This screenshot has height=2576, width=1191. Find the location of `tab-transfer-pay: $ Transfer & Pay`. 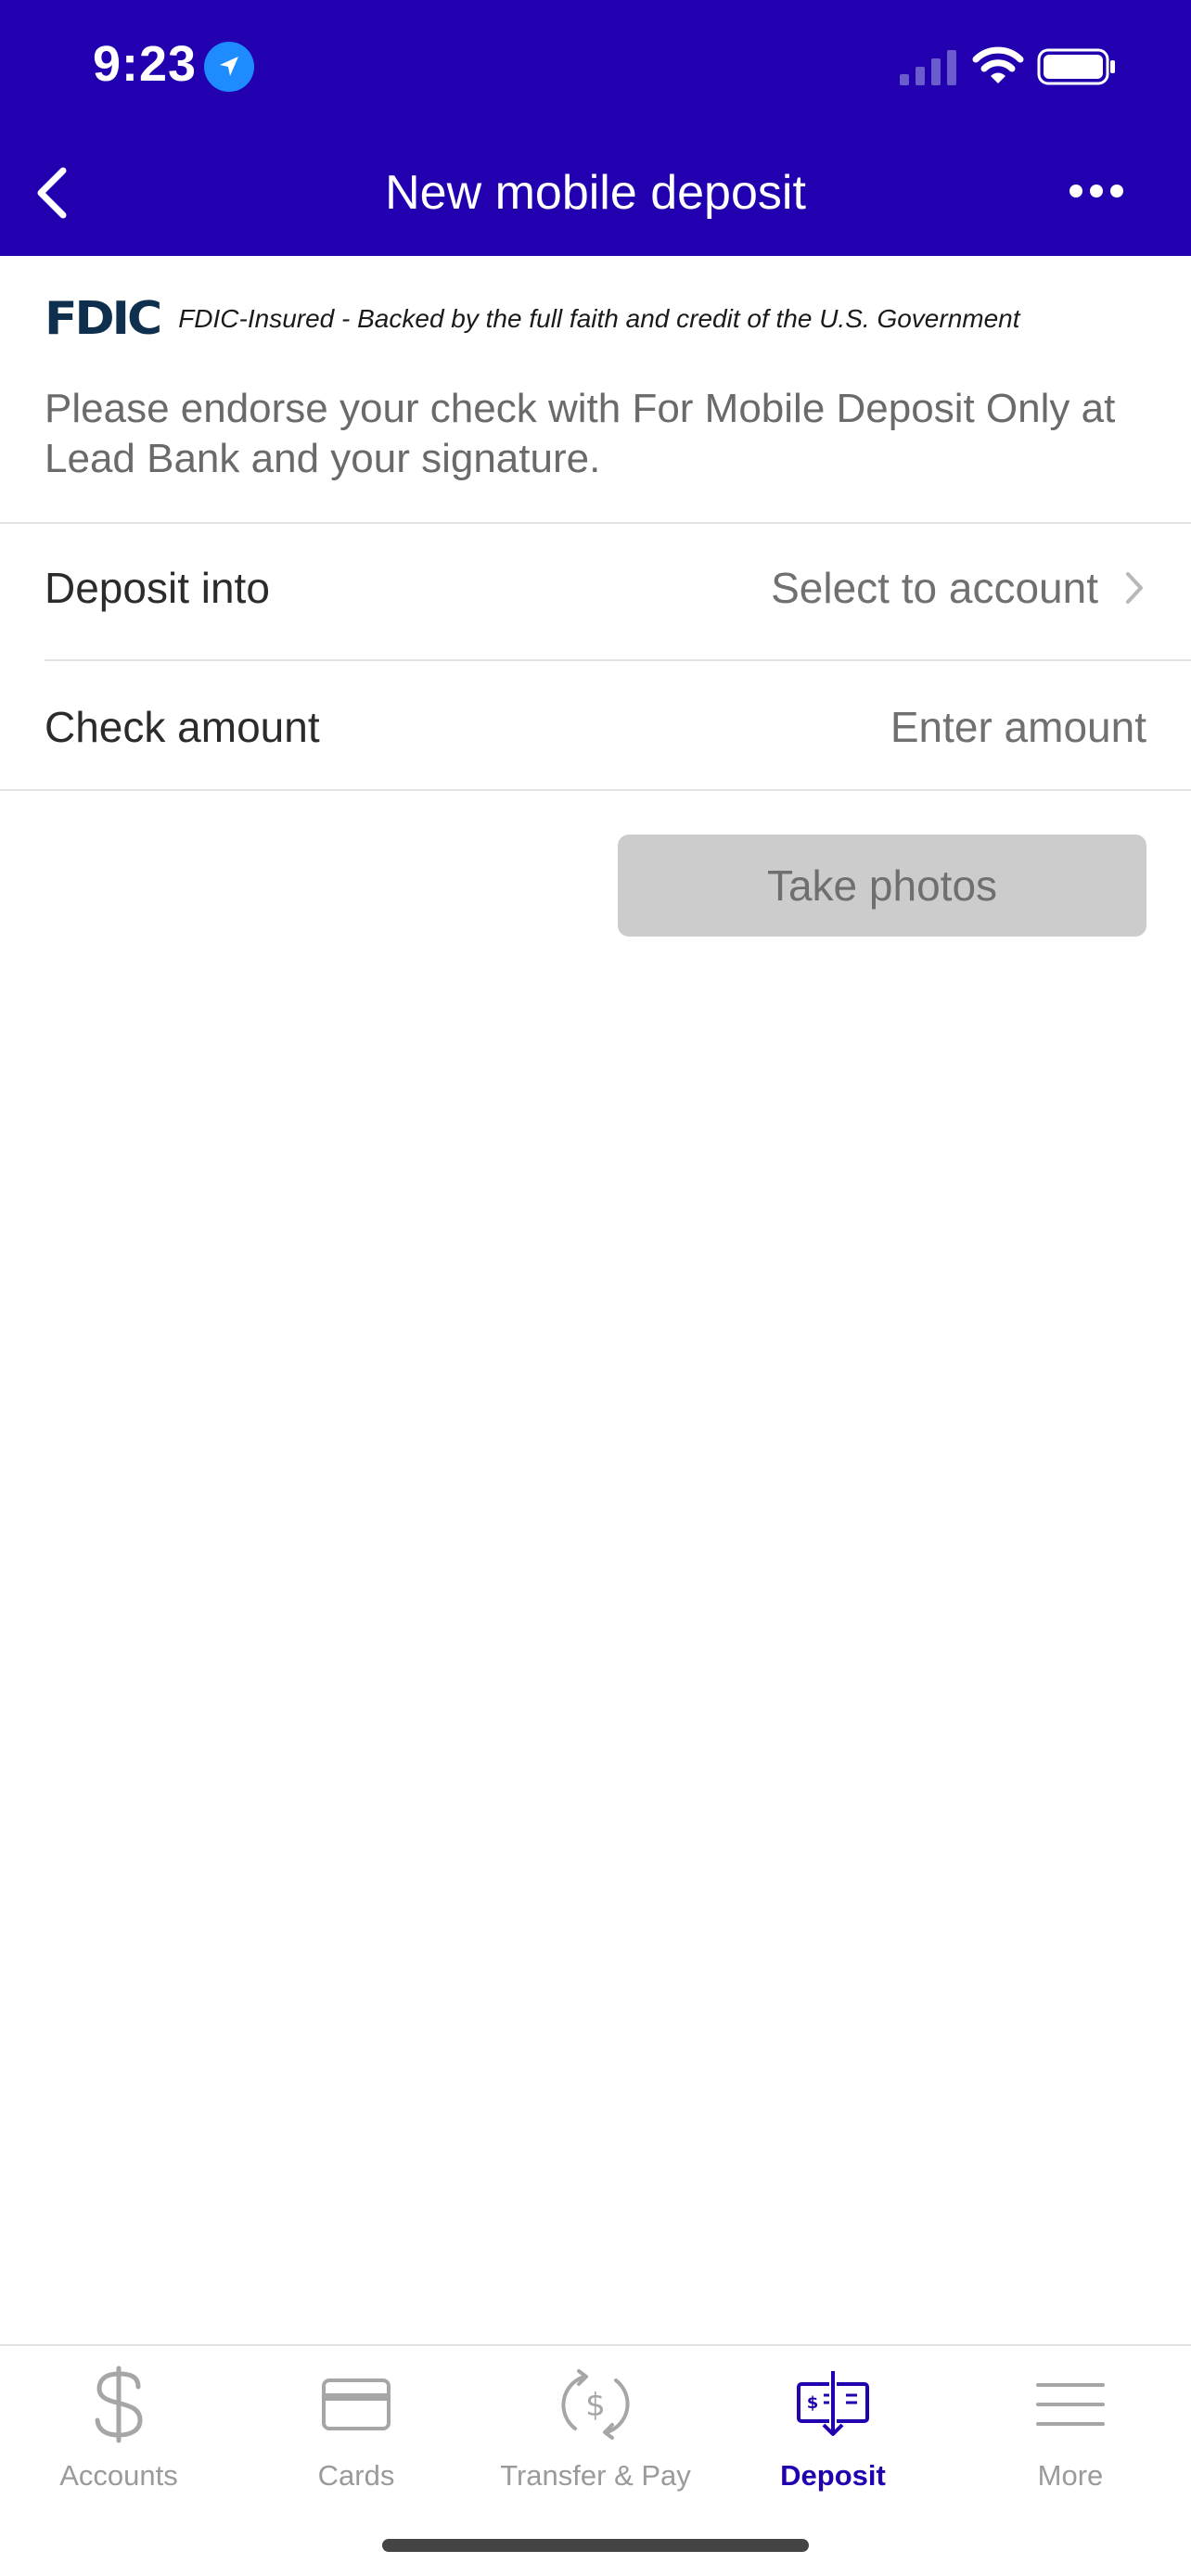

tab-transfer-pay: $ Transfer & Pay is located at coordinates (595, 2441).